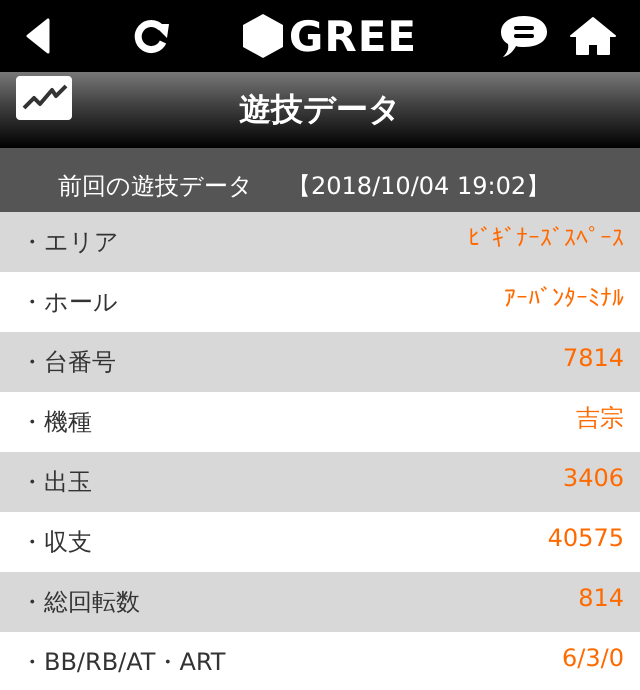  What do you see at coordinates (586, 538) in the screenshot?
I see `row-value: 40575` at bounding box center [586, 538].